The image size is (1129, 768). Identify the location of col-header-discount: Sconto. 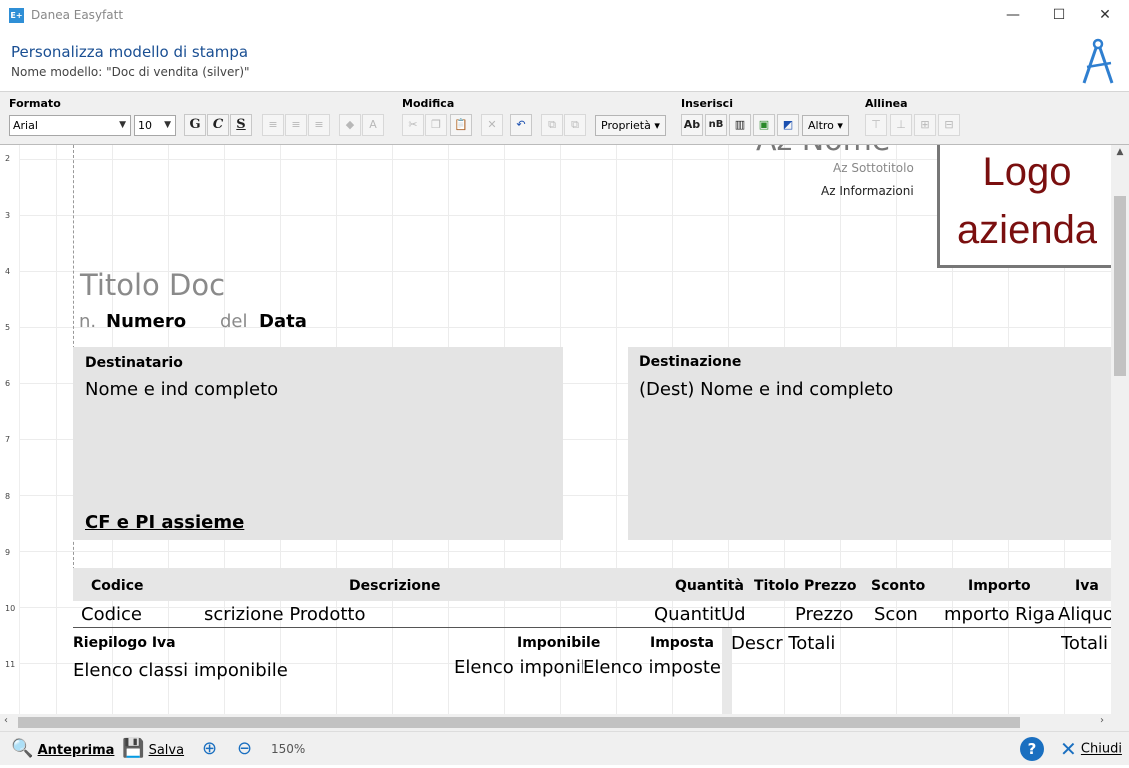
(898, 586).